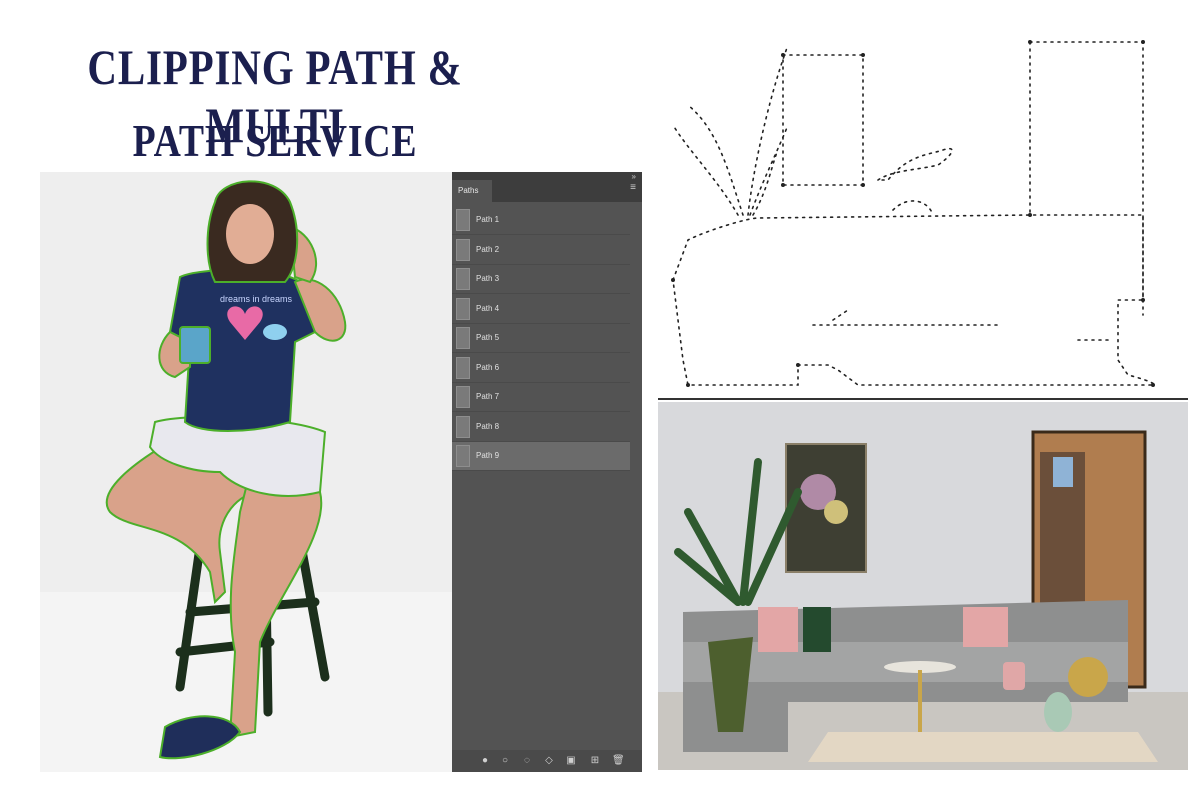  I want to click on tab-paths: Paths, so click(472, 191).